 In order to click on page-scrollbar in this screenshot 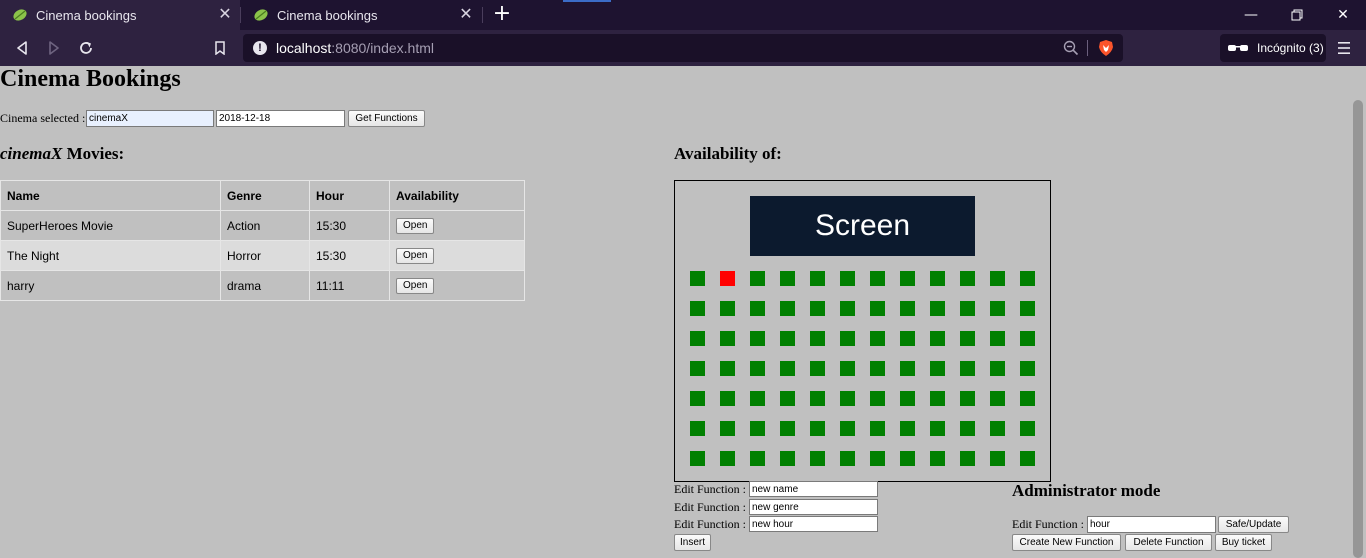, I will do `click(1358, 312)`.